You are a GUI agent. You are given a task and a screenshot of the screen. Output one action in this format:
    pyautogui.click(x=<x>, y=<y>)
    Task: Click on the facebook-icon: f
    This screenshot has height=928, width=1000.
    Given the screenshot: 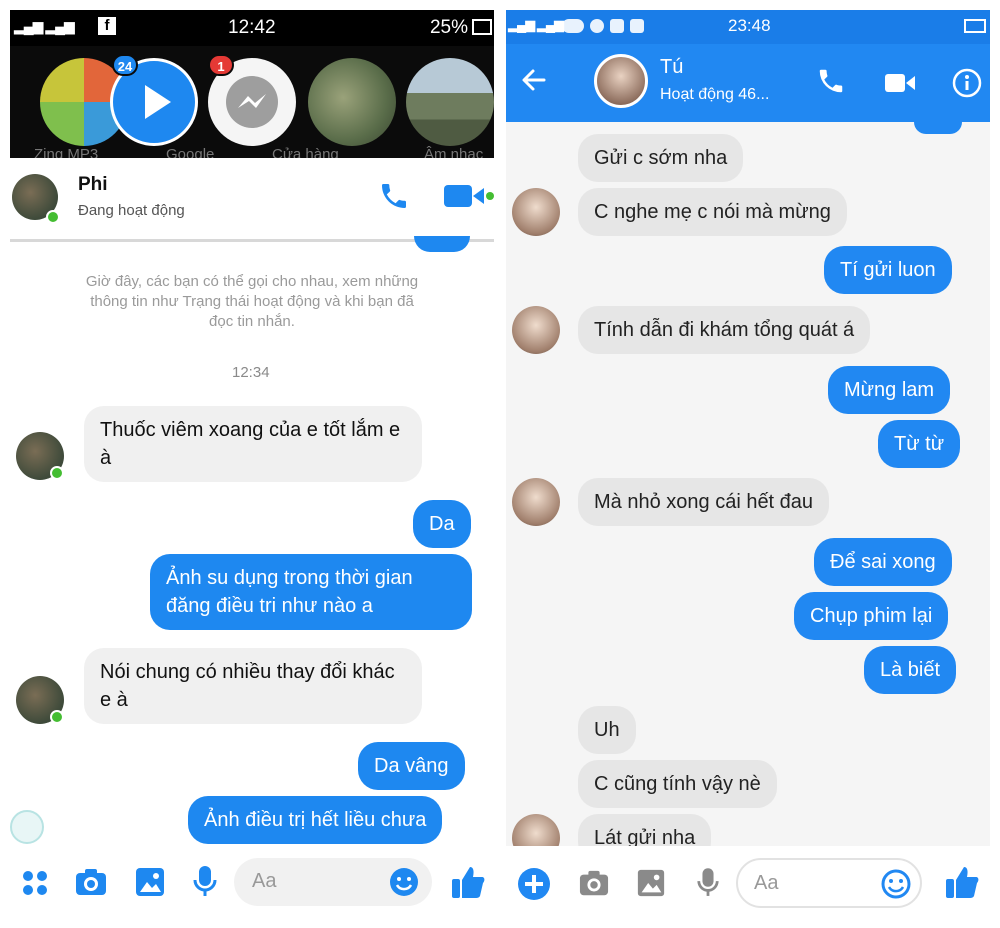 What is the action you would take?
    pyautogui.click(x=107, y=26)
    